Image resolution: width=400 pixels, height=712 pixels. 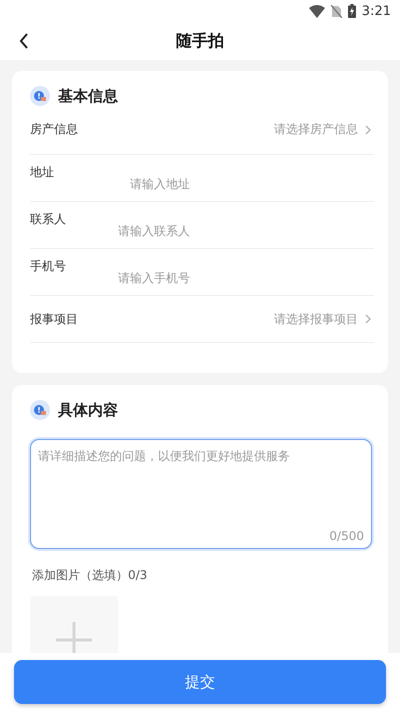 What do you see at coordinates (322, 129) in the screenshot?
I see `select-field: 请选择房产信息` at bounding box center [322, 129].